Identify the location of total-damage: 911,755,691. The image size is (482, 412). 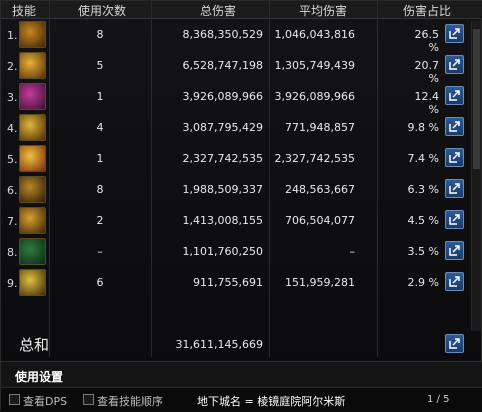
(228, 282).